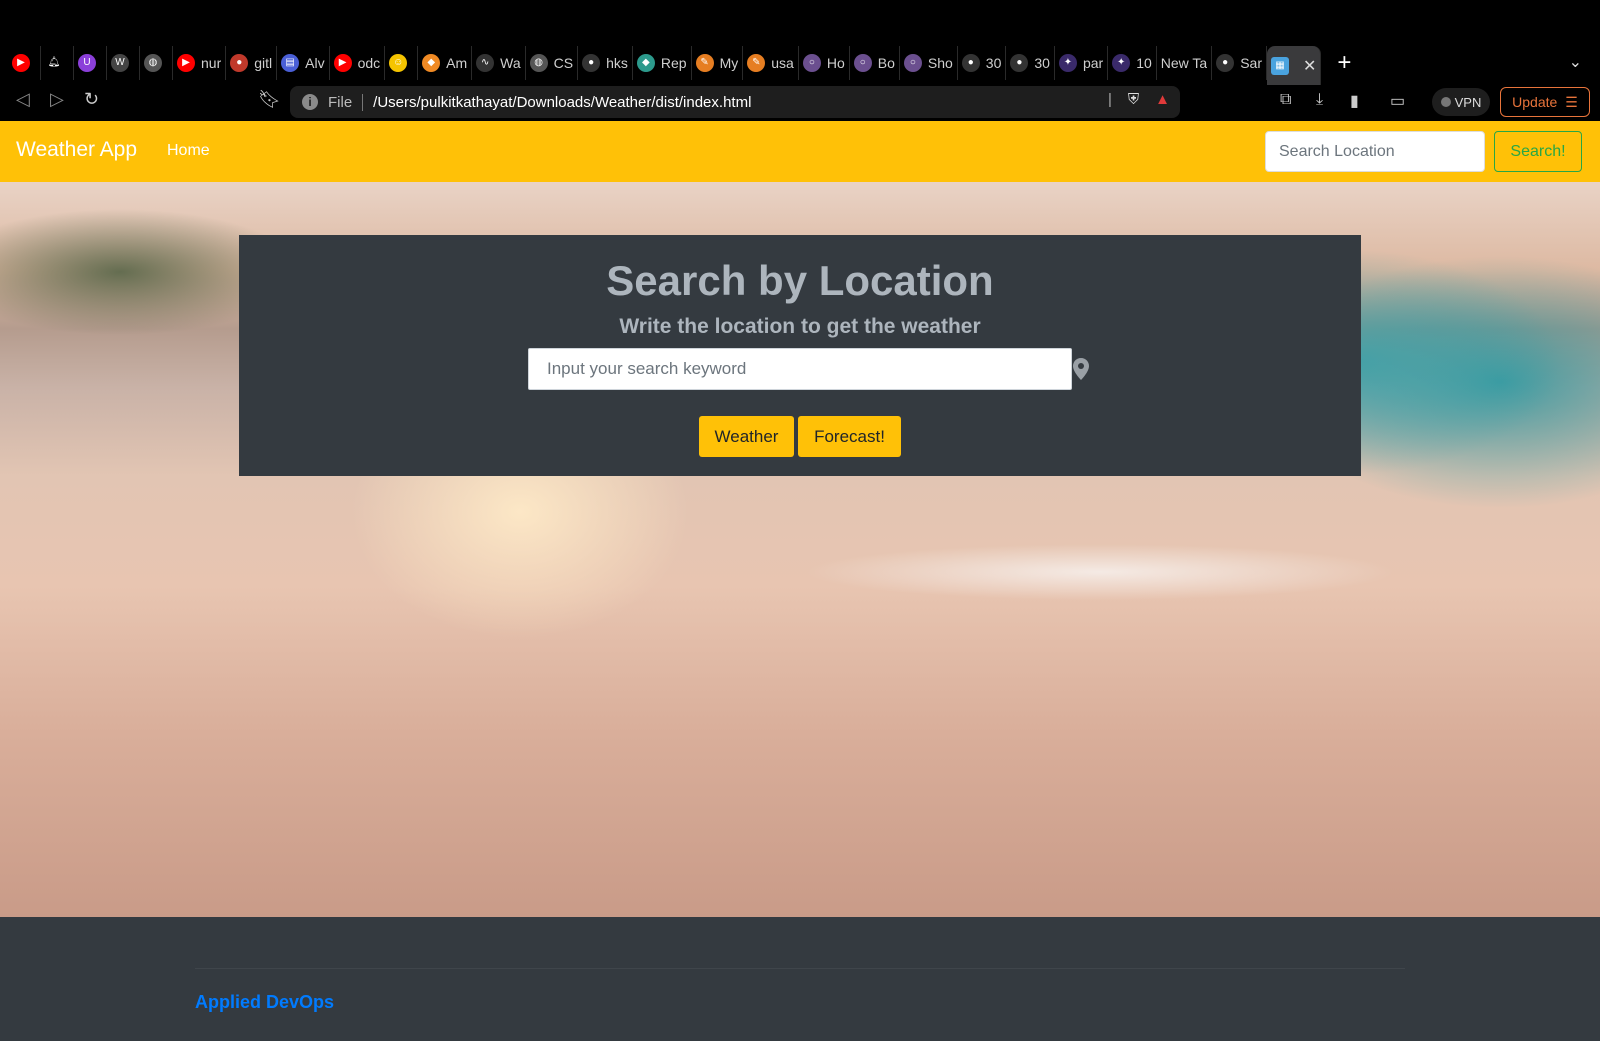 The width and height of the screenshot is (1600, 1041). What do you see at coordinates (23, 99) in the screenshot?
I see `back-icon: ◁` at bounding box center [23, 99].